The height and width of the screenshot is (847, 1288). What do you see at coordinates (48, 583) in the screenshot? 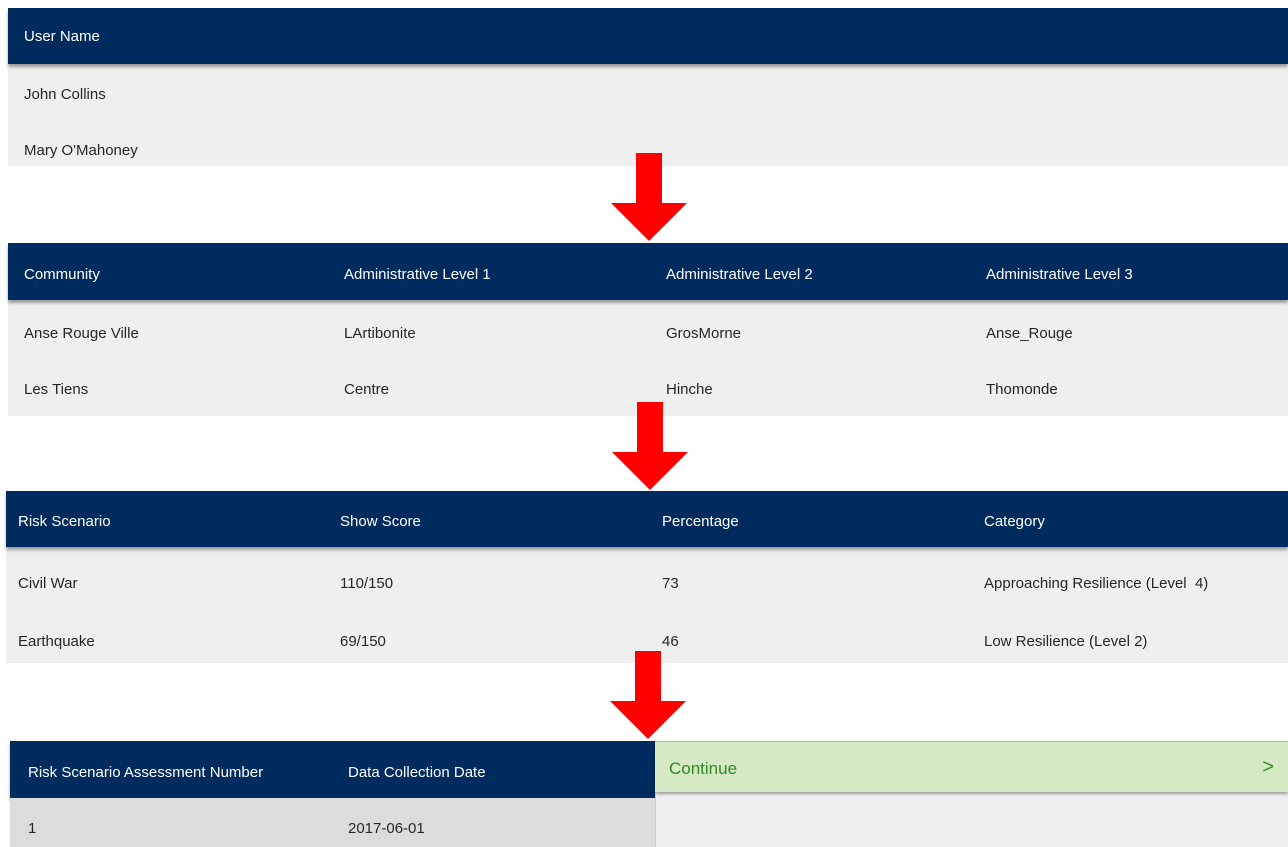
I see `risk-scenario: Civil War` at bounding box center [48, 583].